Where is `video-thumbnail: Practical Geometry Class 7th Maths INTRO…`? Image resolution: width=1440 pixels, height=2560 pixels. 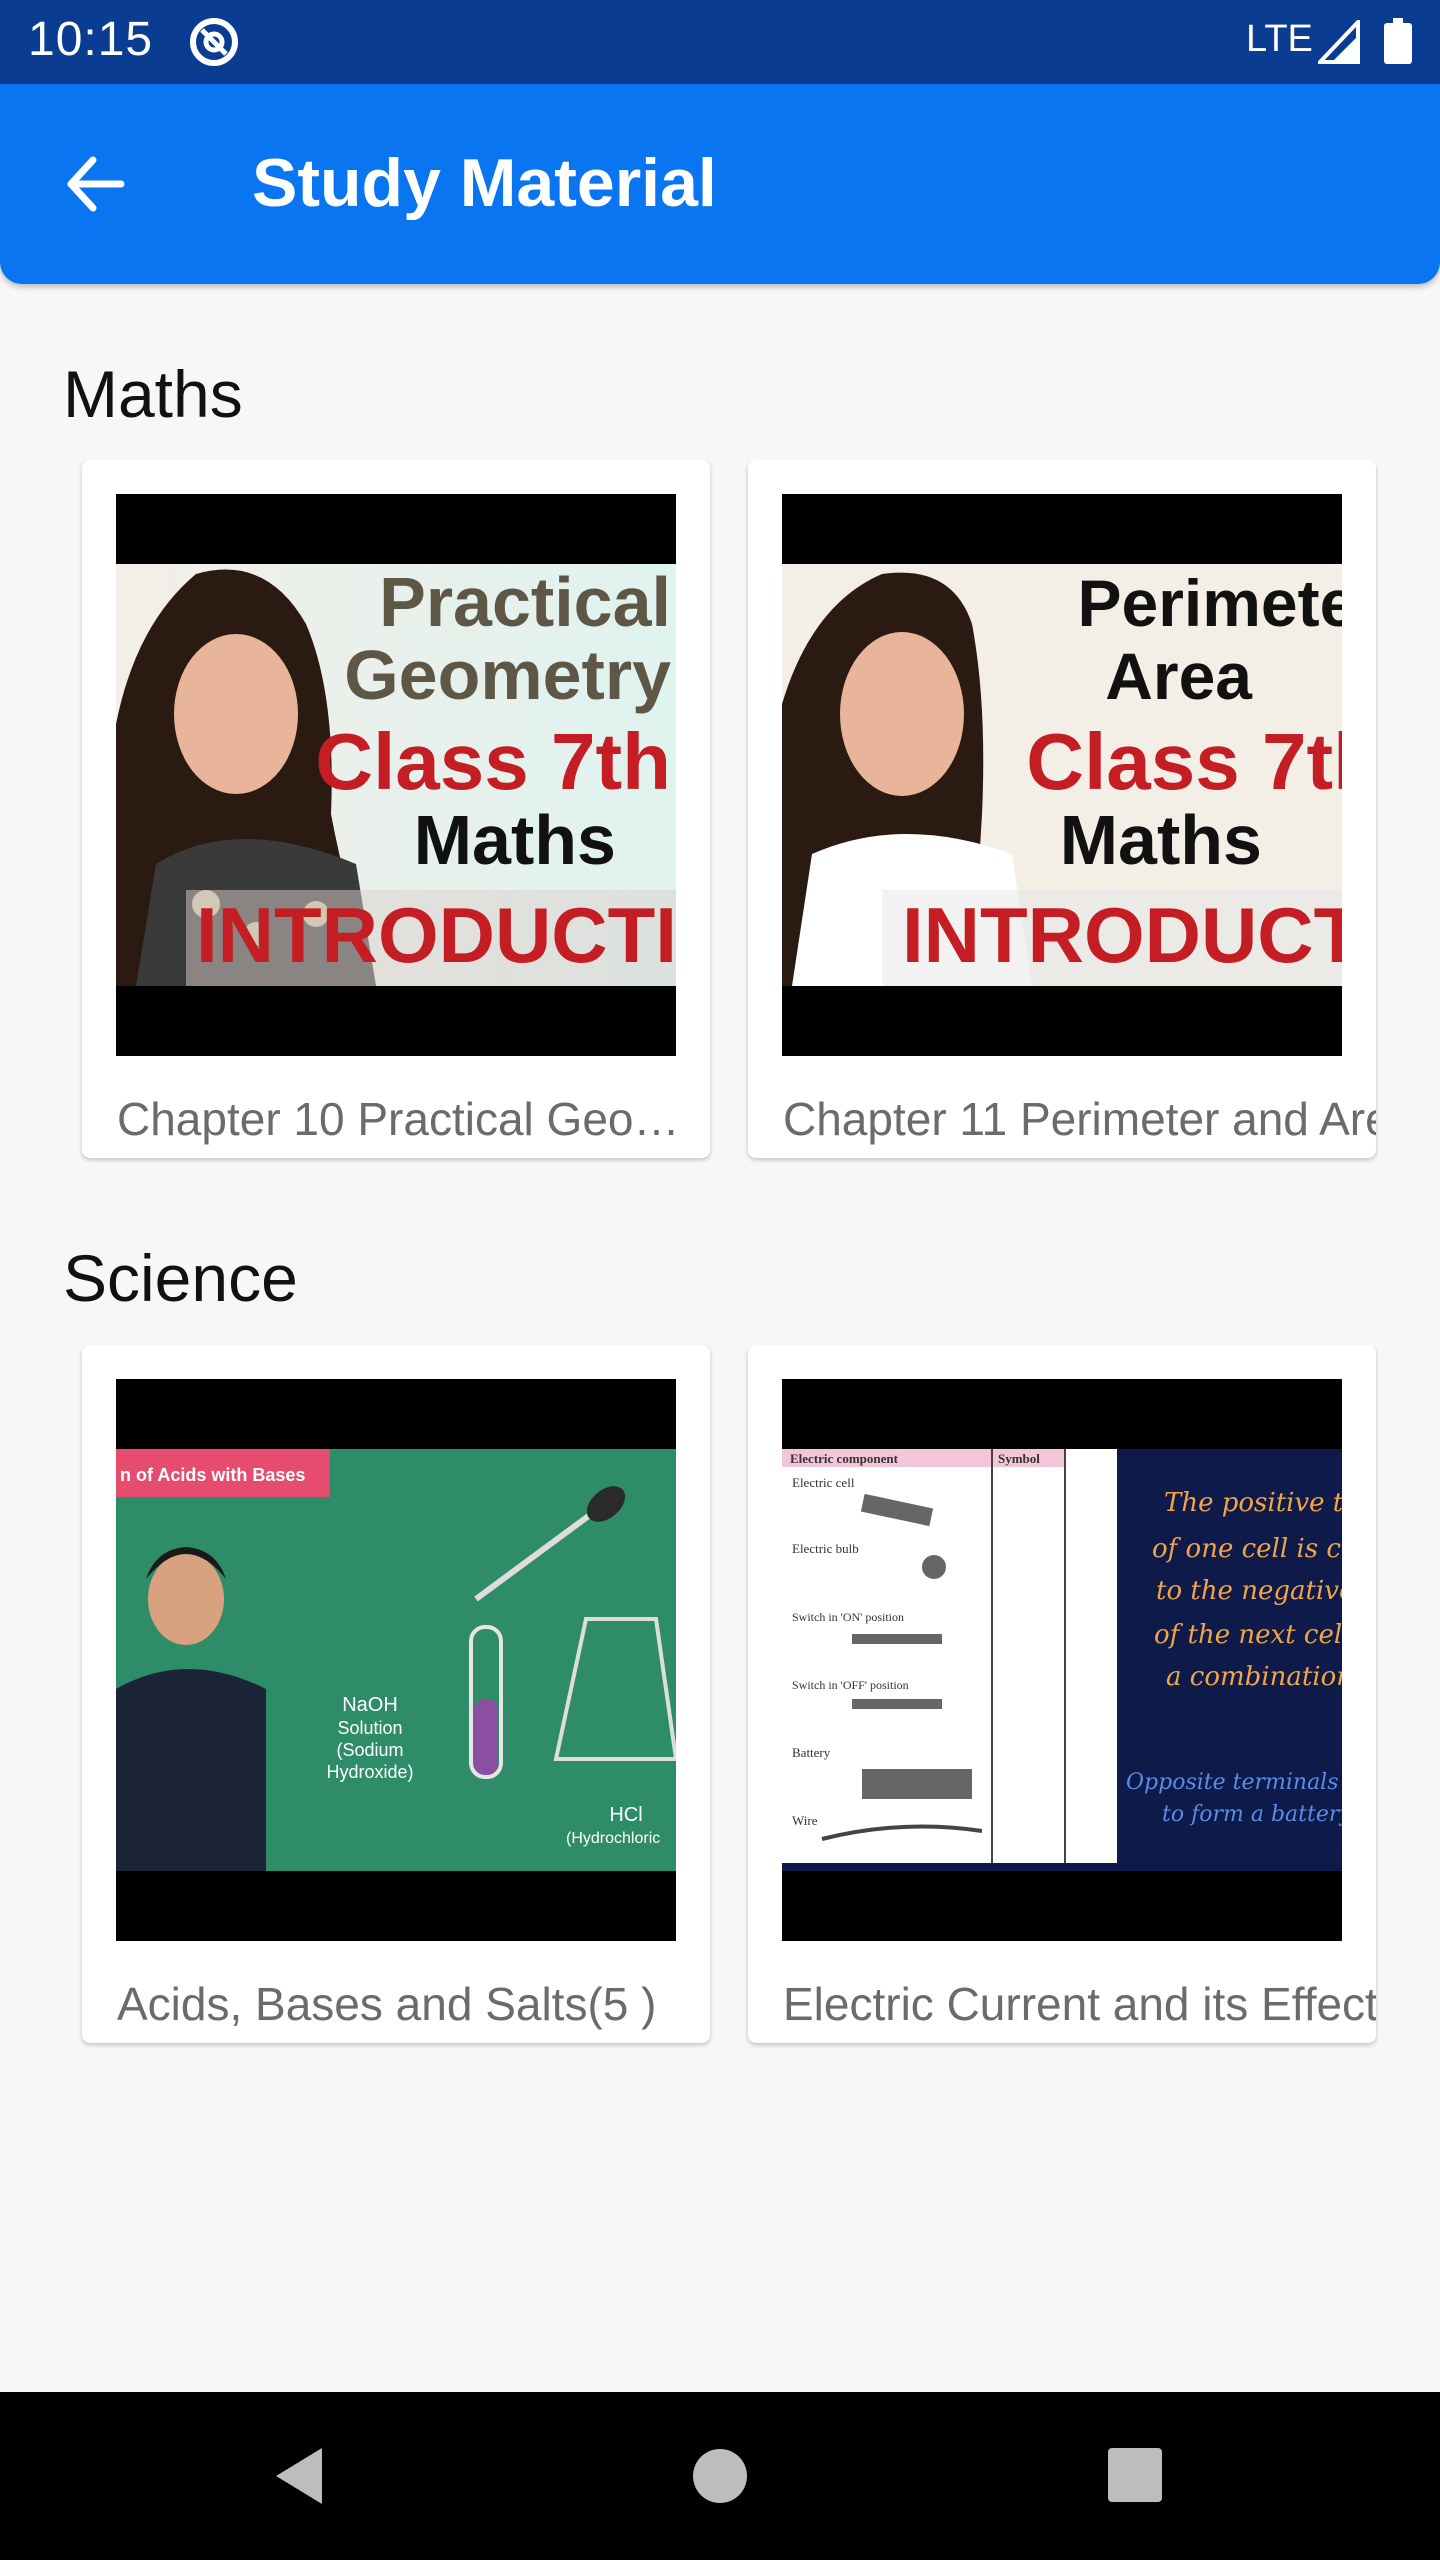
video-thumbnail: Practical Geometry Class 7th Maths INTRO… is located at coordinates (396, 775).